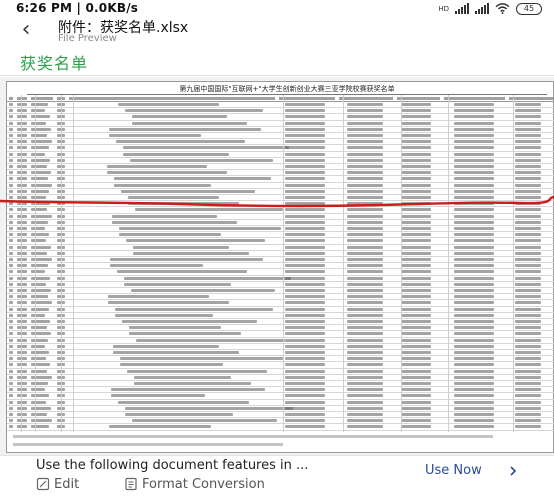 The height and width of the screenshot is (500, 554). What do you see at coordinates (54, 62) in the screenshot?
I see `sheet-tab: 获奖名单` at bounding box center [54, 62].